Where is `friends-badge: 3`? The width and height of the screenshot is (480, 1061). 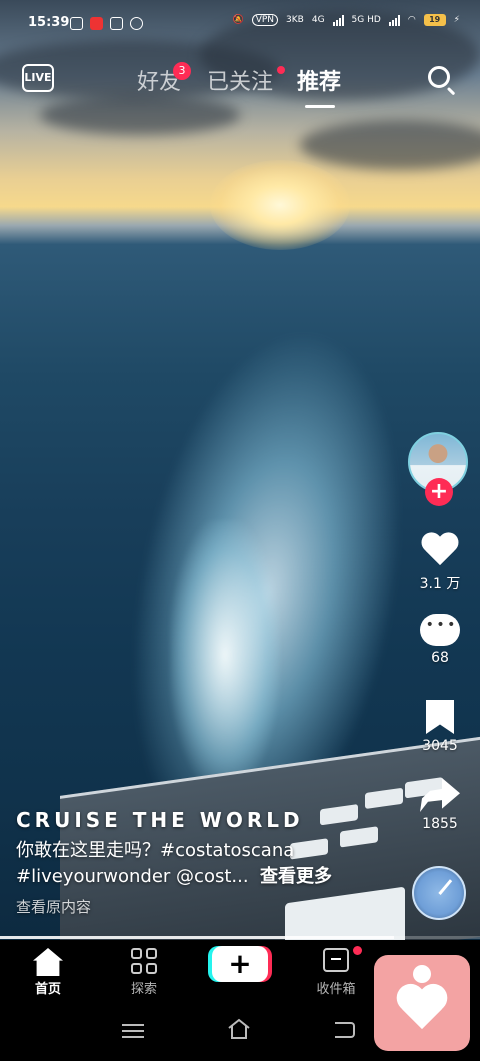
friends-badge: 3 is located at coordinates (182, 71).